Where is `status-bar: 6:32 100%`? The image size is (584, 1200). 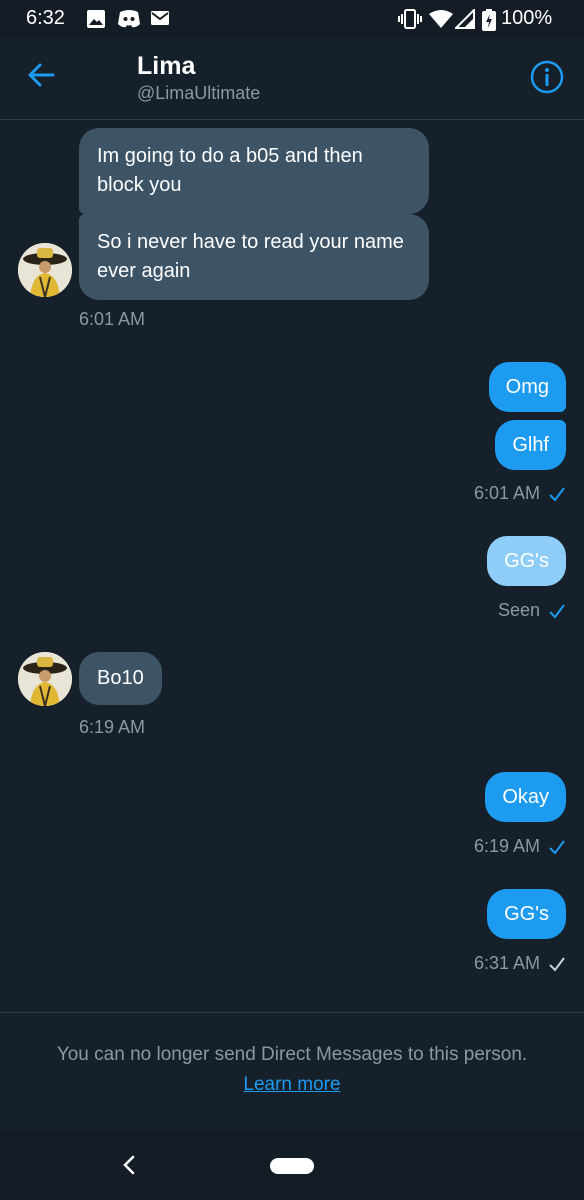
status-bar: 6:32 100% is located at coordinates (292, 19).